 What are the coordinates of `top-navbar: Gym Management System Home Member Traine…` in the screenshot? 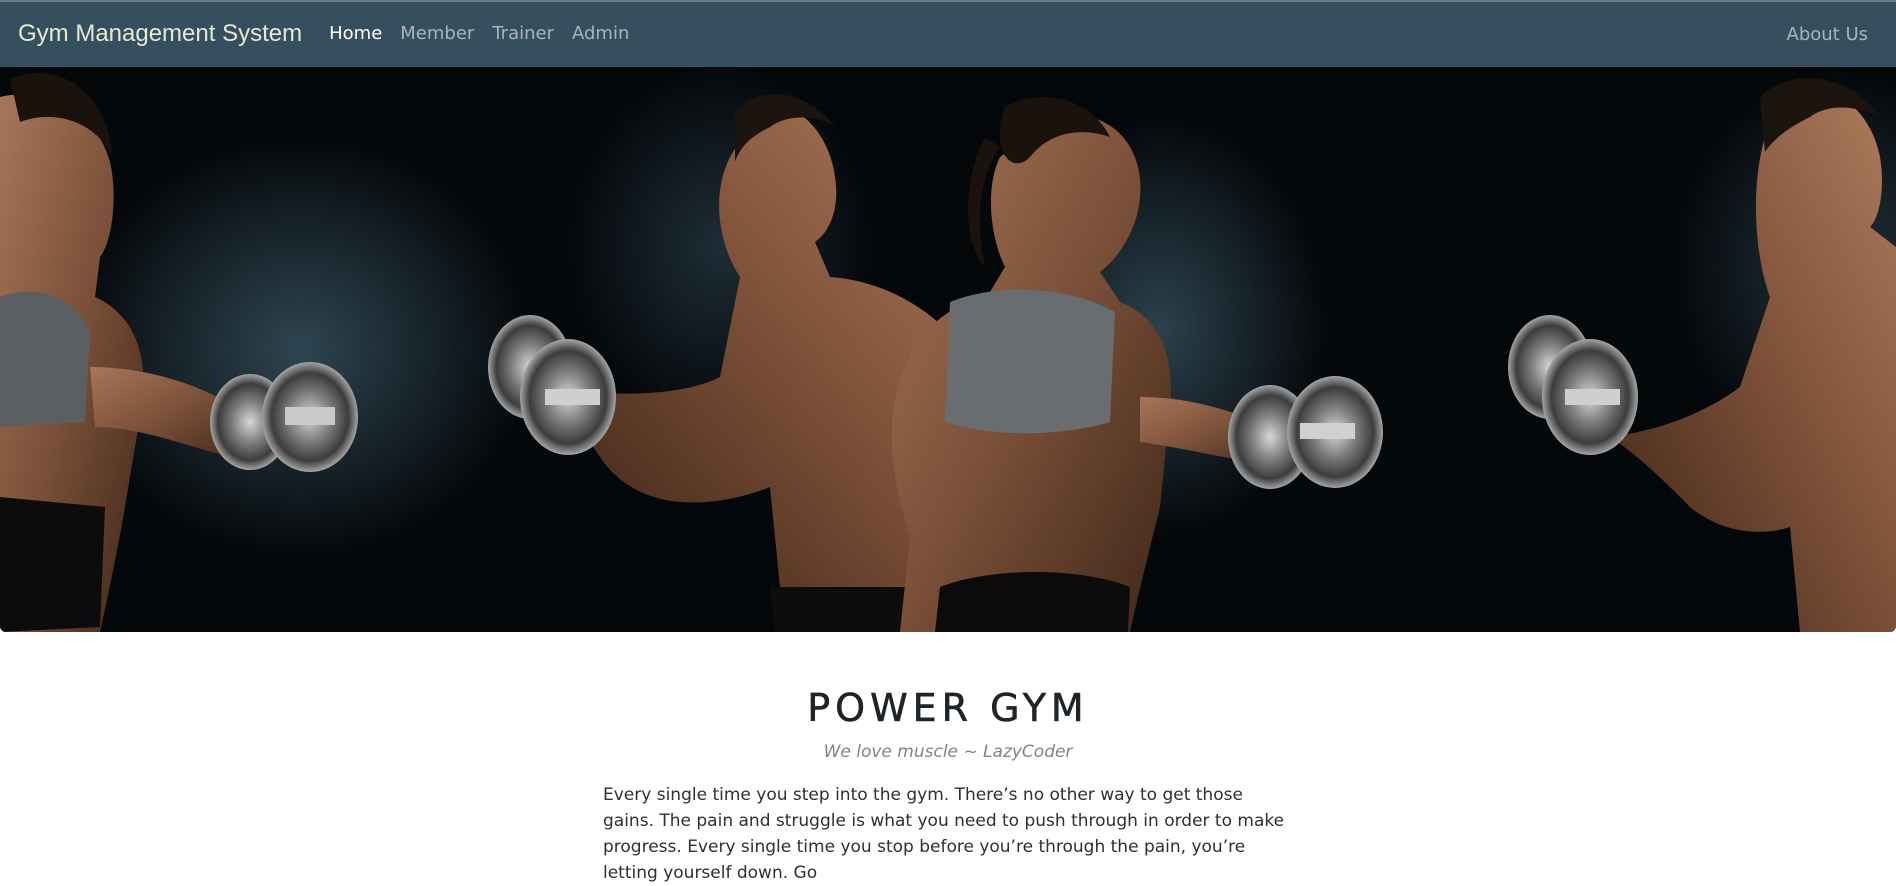 It's located at (948, 33).